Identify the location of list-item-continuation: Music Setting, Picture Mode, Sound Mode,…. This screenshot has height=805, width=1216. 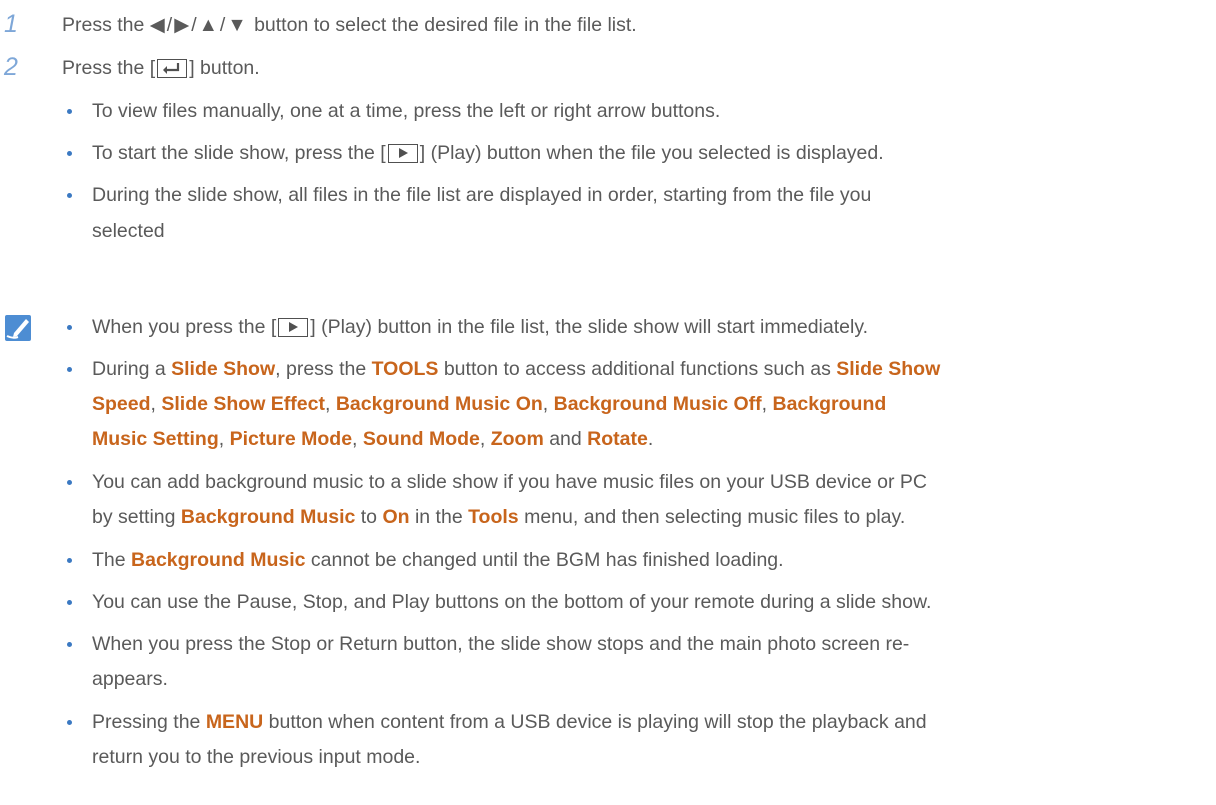
(373, 439).